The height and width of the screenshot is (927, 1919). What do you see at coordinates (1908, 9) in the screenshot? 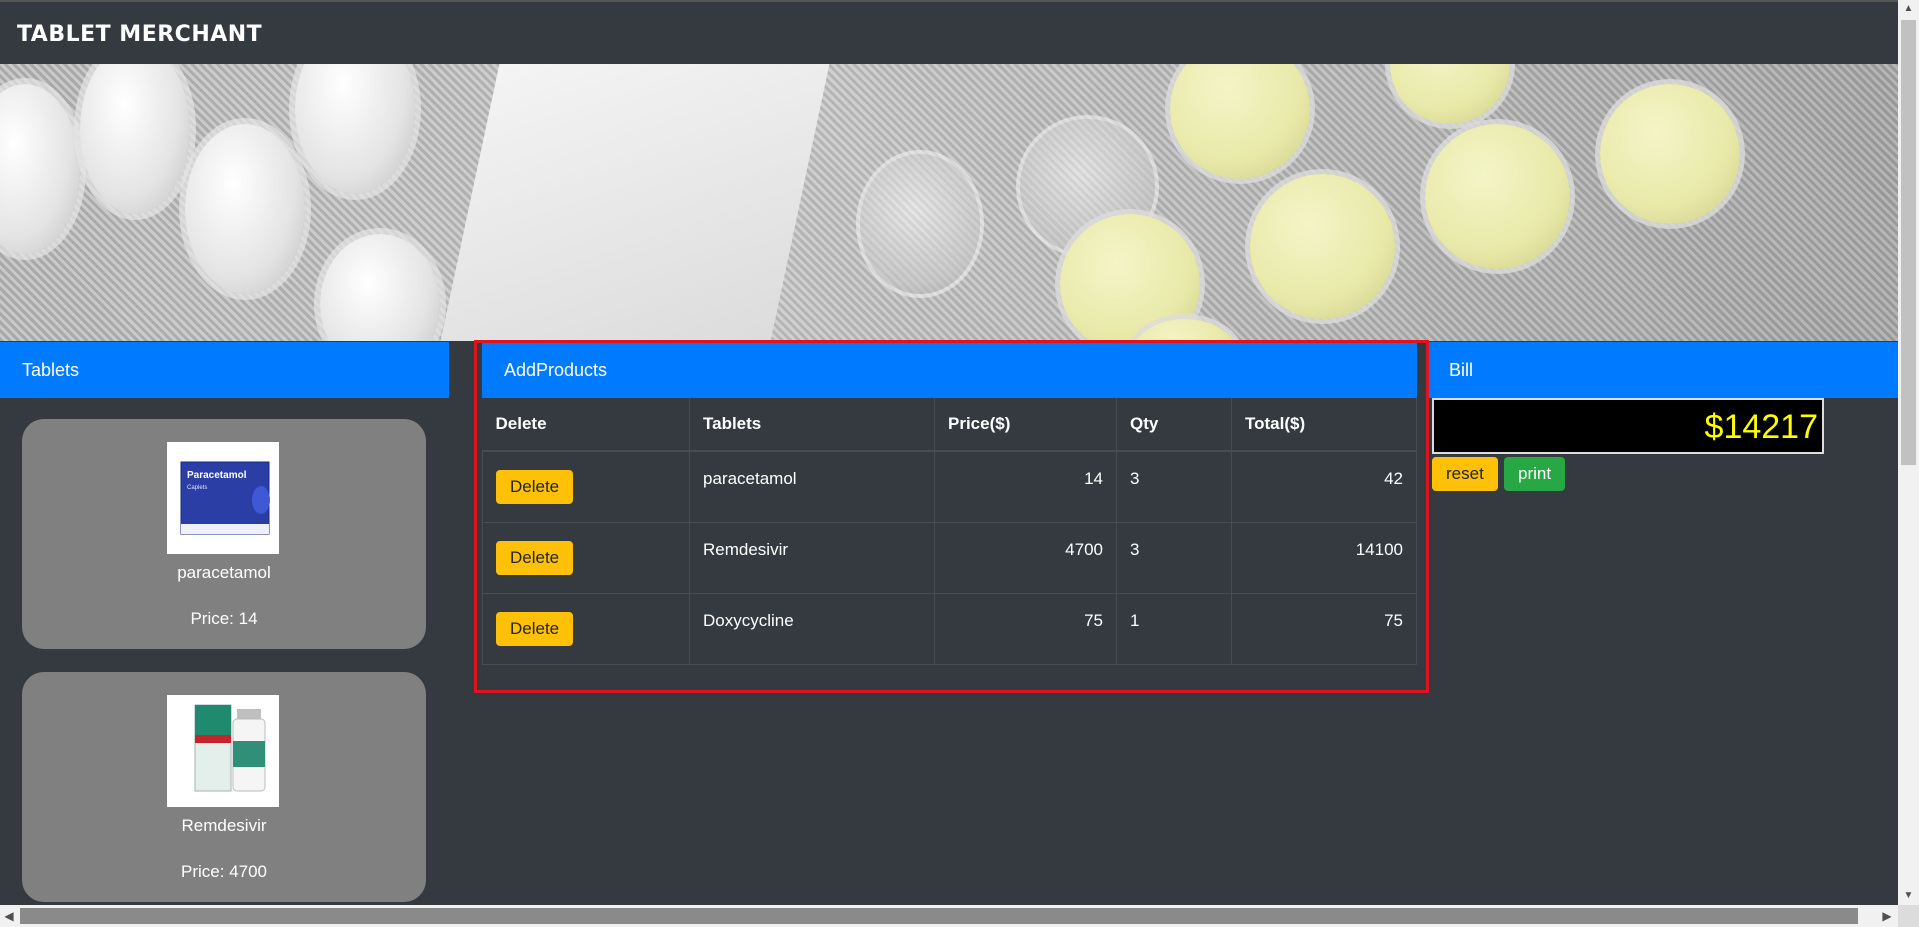
I see `scroll-up-icon: ▲` at bounding box center [1908, 9].